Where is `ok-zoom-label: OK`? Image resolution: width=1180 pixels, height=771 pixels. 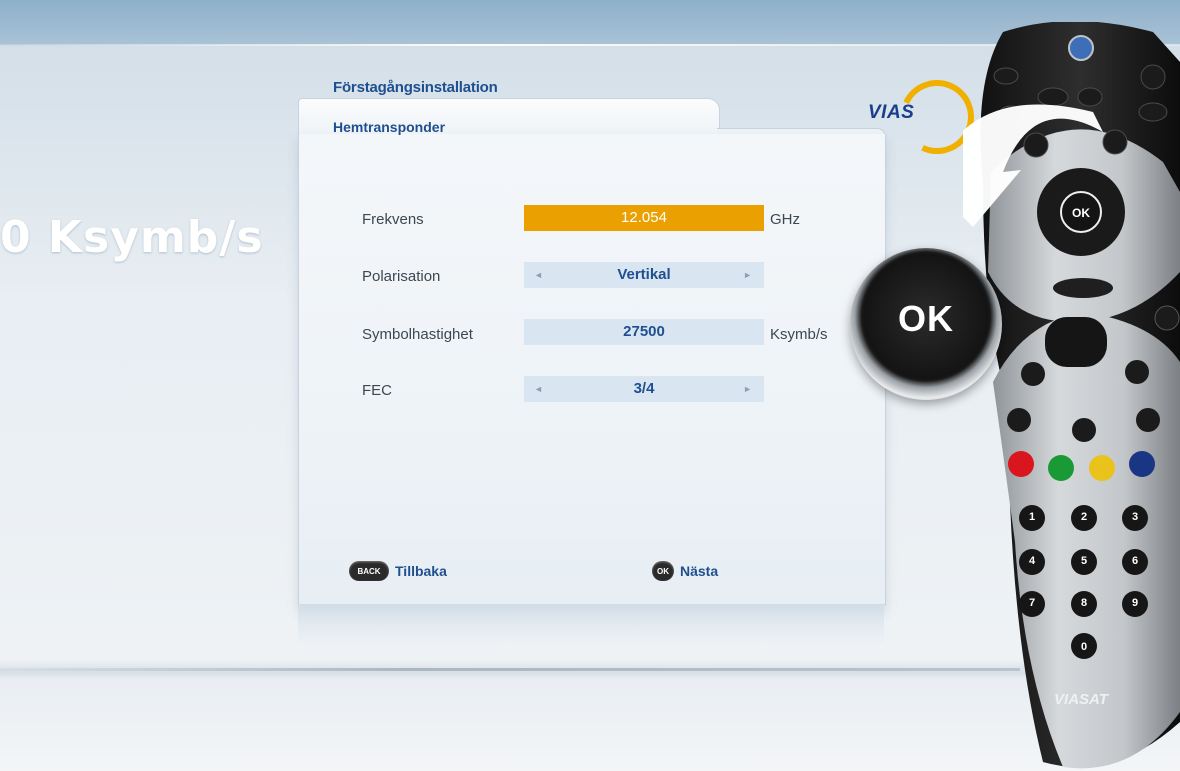 ok-zoom-label: OK is located at coordinates (926, 318).